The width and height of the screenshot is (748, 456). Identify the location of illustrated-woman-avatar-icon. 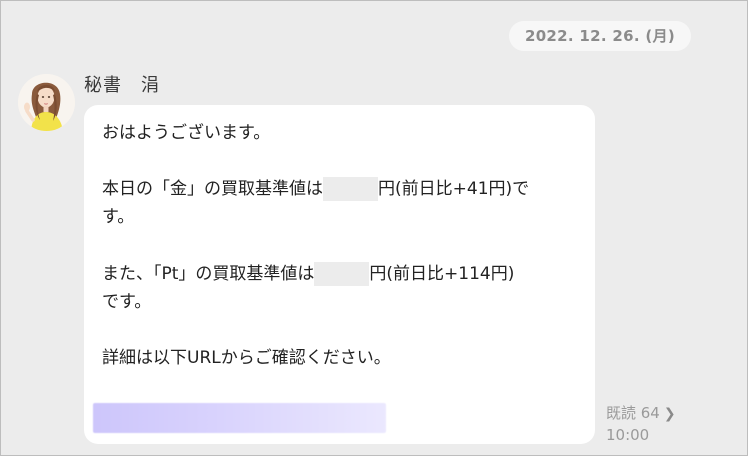
(46, 102).